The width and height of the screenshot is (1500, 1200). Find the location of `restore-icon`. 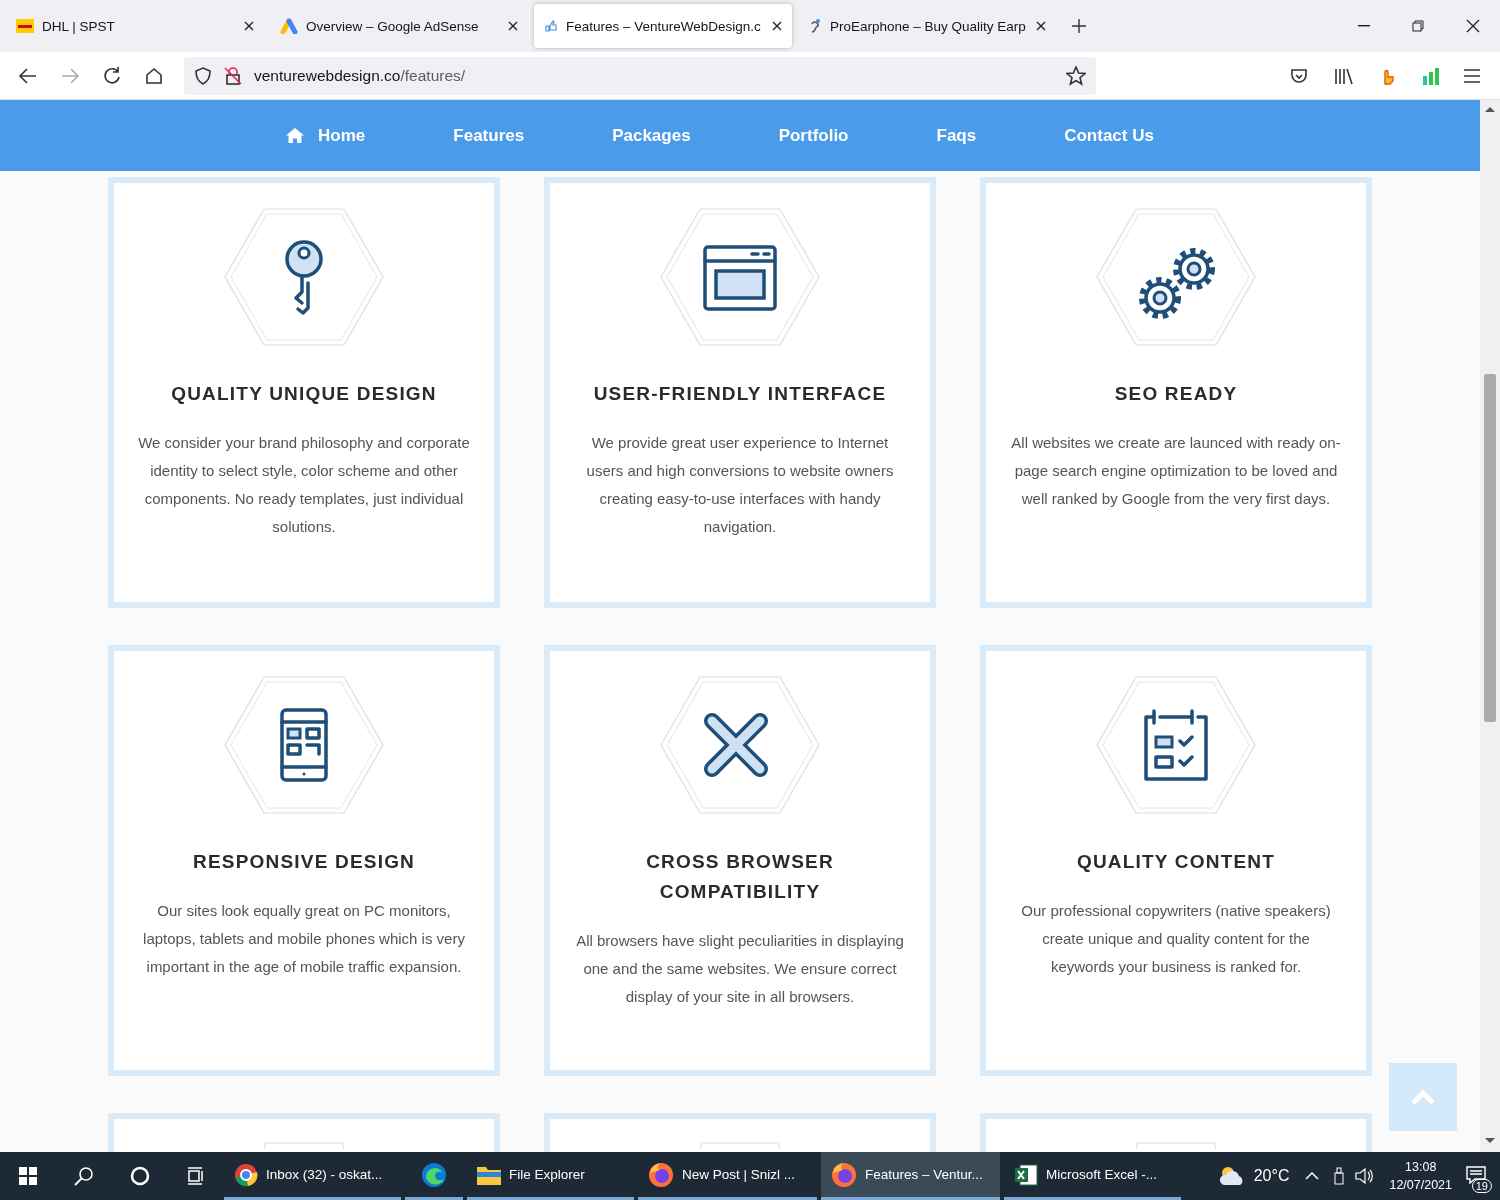

restore-icon is located at coordinates (1418, 26).